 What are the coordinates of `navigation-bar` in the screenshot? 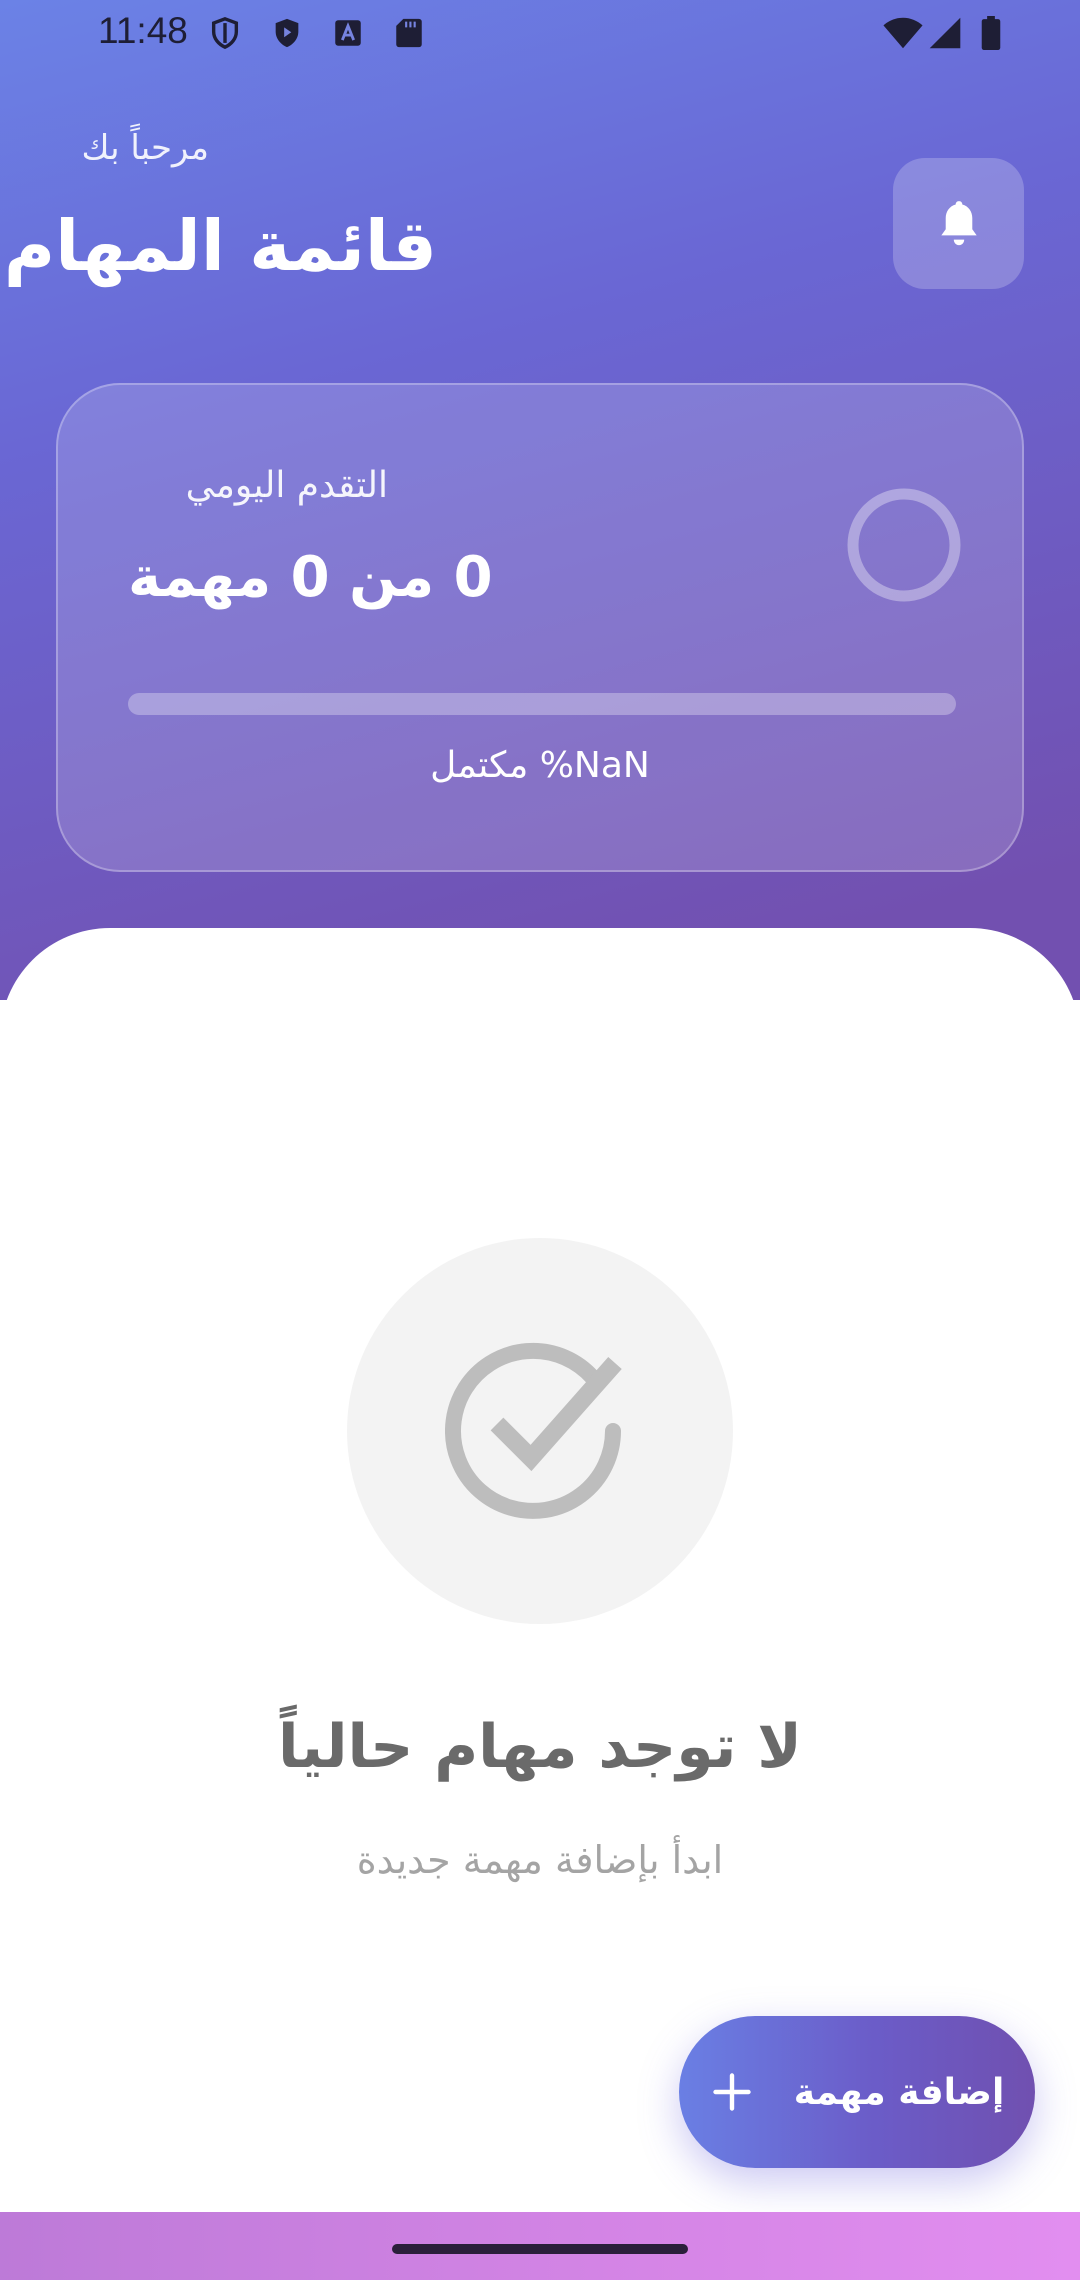 It's located at (540, 2246).